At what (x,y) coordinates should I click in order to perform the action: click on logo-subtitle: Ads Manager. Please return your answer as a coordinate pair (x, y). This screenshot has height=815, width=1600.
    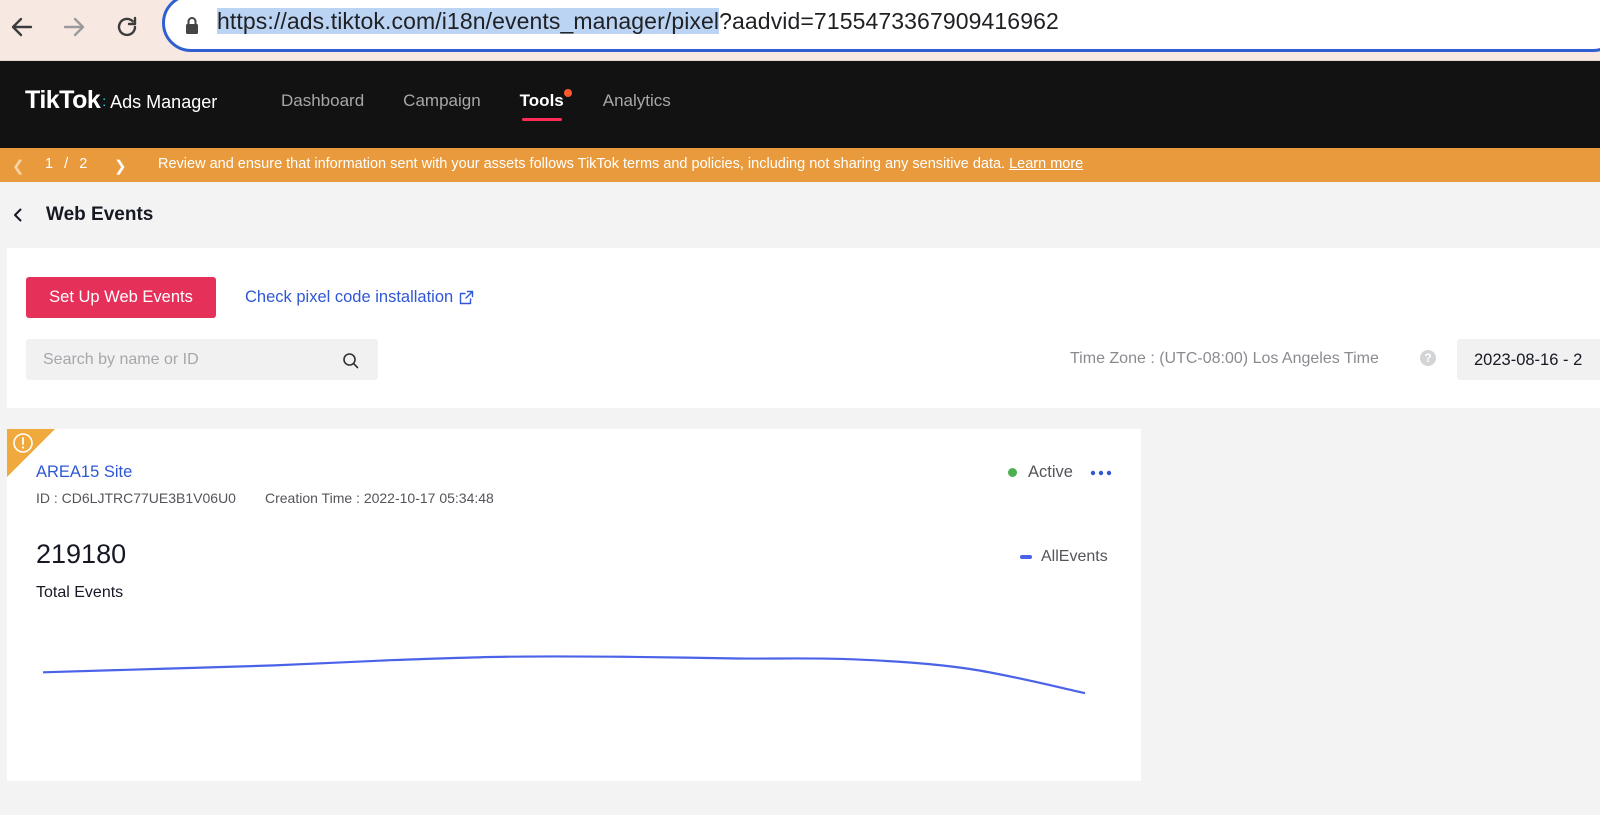
    Looking at the image, I should click on (164, 102).